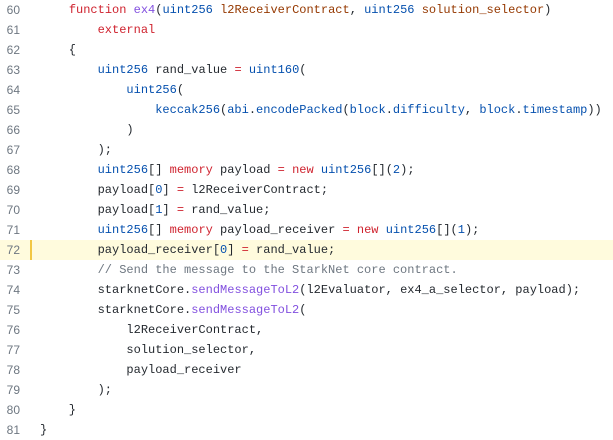 This screenshot has height=440, width=613. Describe the element at coordinates (140, 370) in the screenshot. I see `line-code: payload_receiver` at that location.